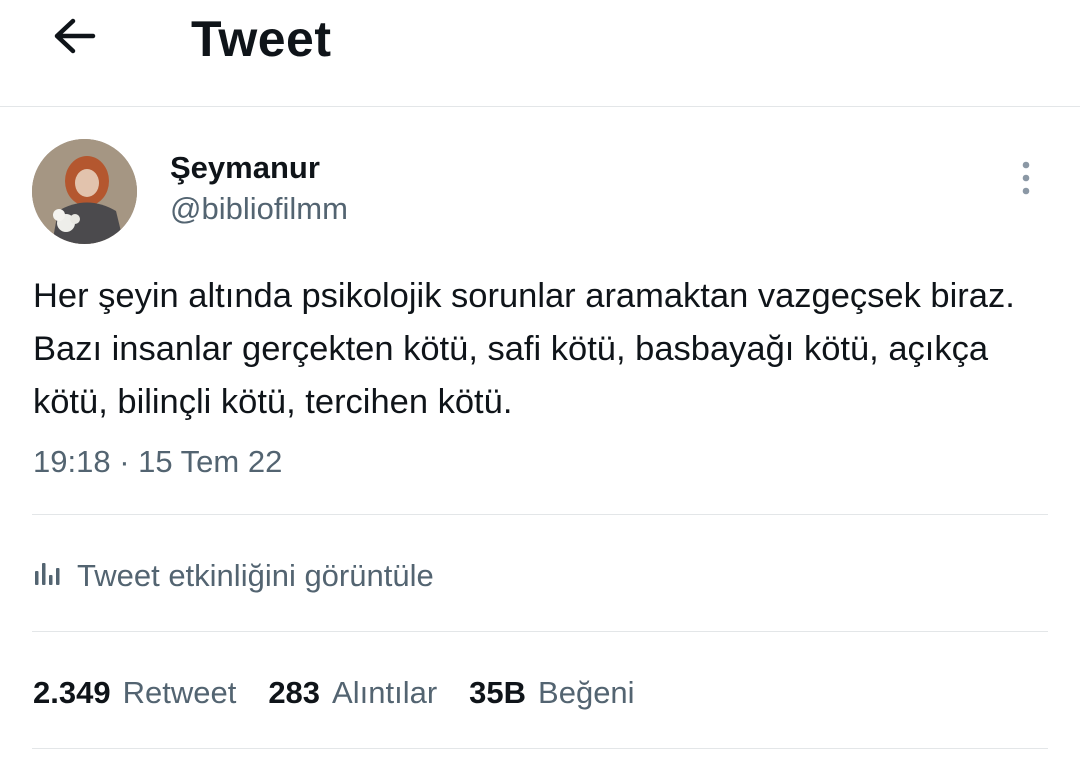 The image size is (1080, 768). I want to click on retweets-count: 2.349, so click(72, 692).